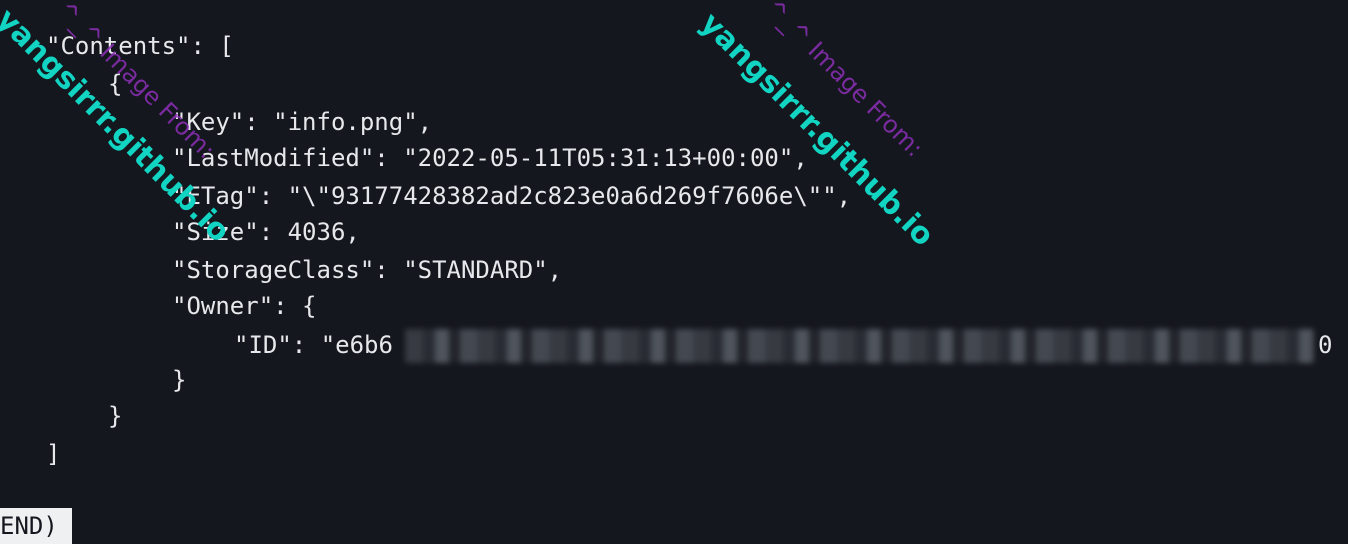  What do you see at coordinates (115, 84) in the screenshot?
I see `json-line-open-brace: {` at bounding box center [115, 84].